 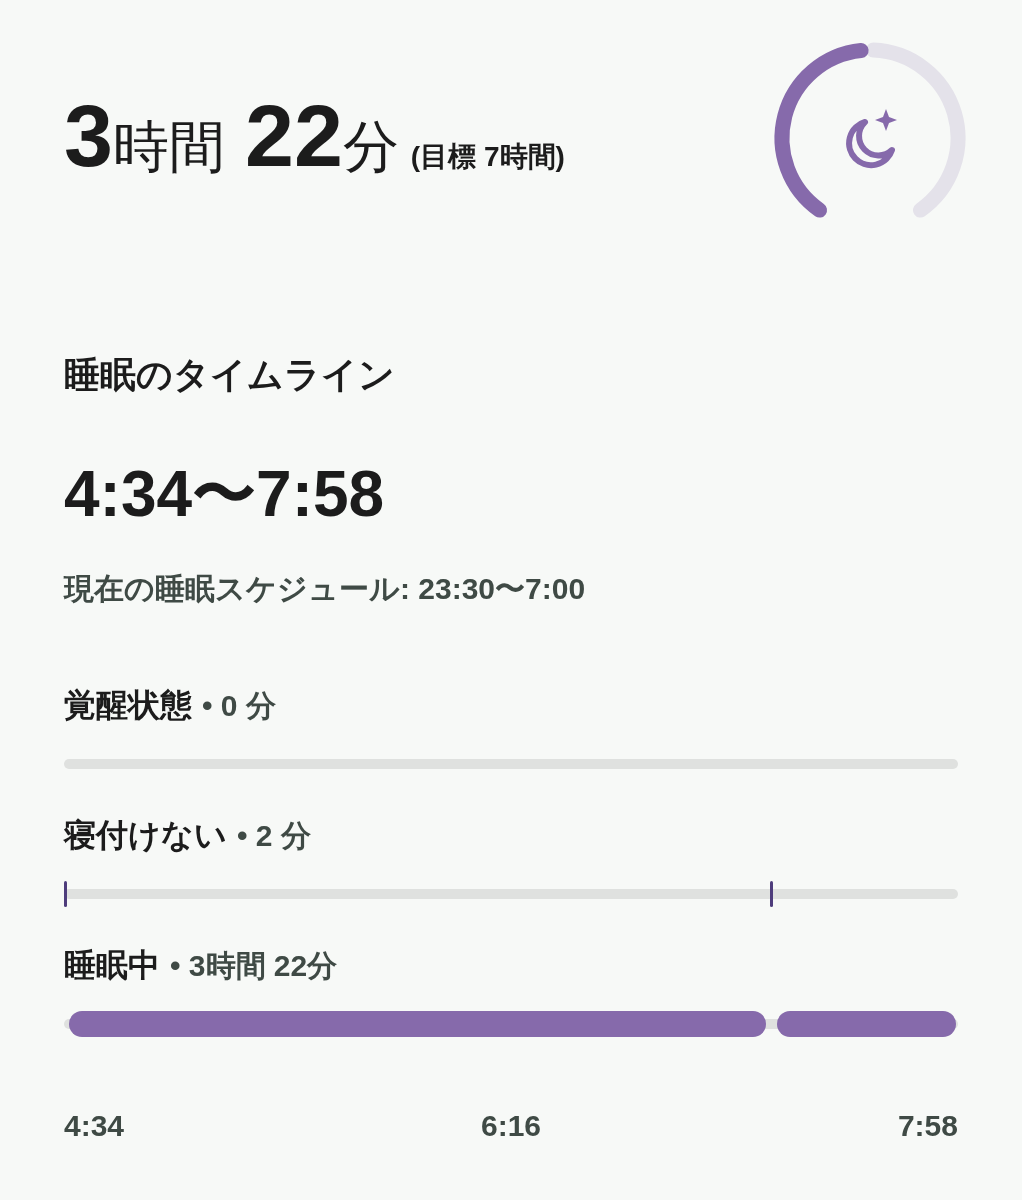 What do you see at coordinates (128, 705) in the screenshot?
I see `stage-name: 覚醒状態` at bounding box center [128, 705].